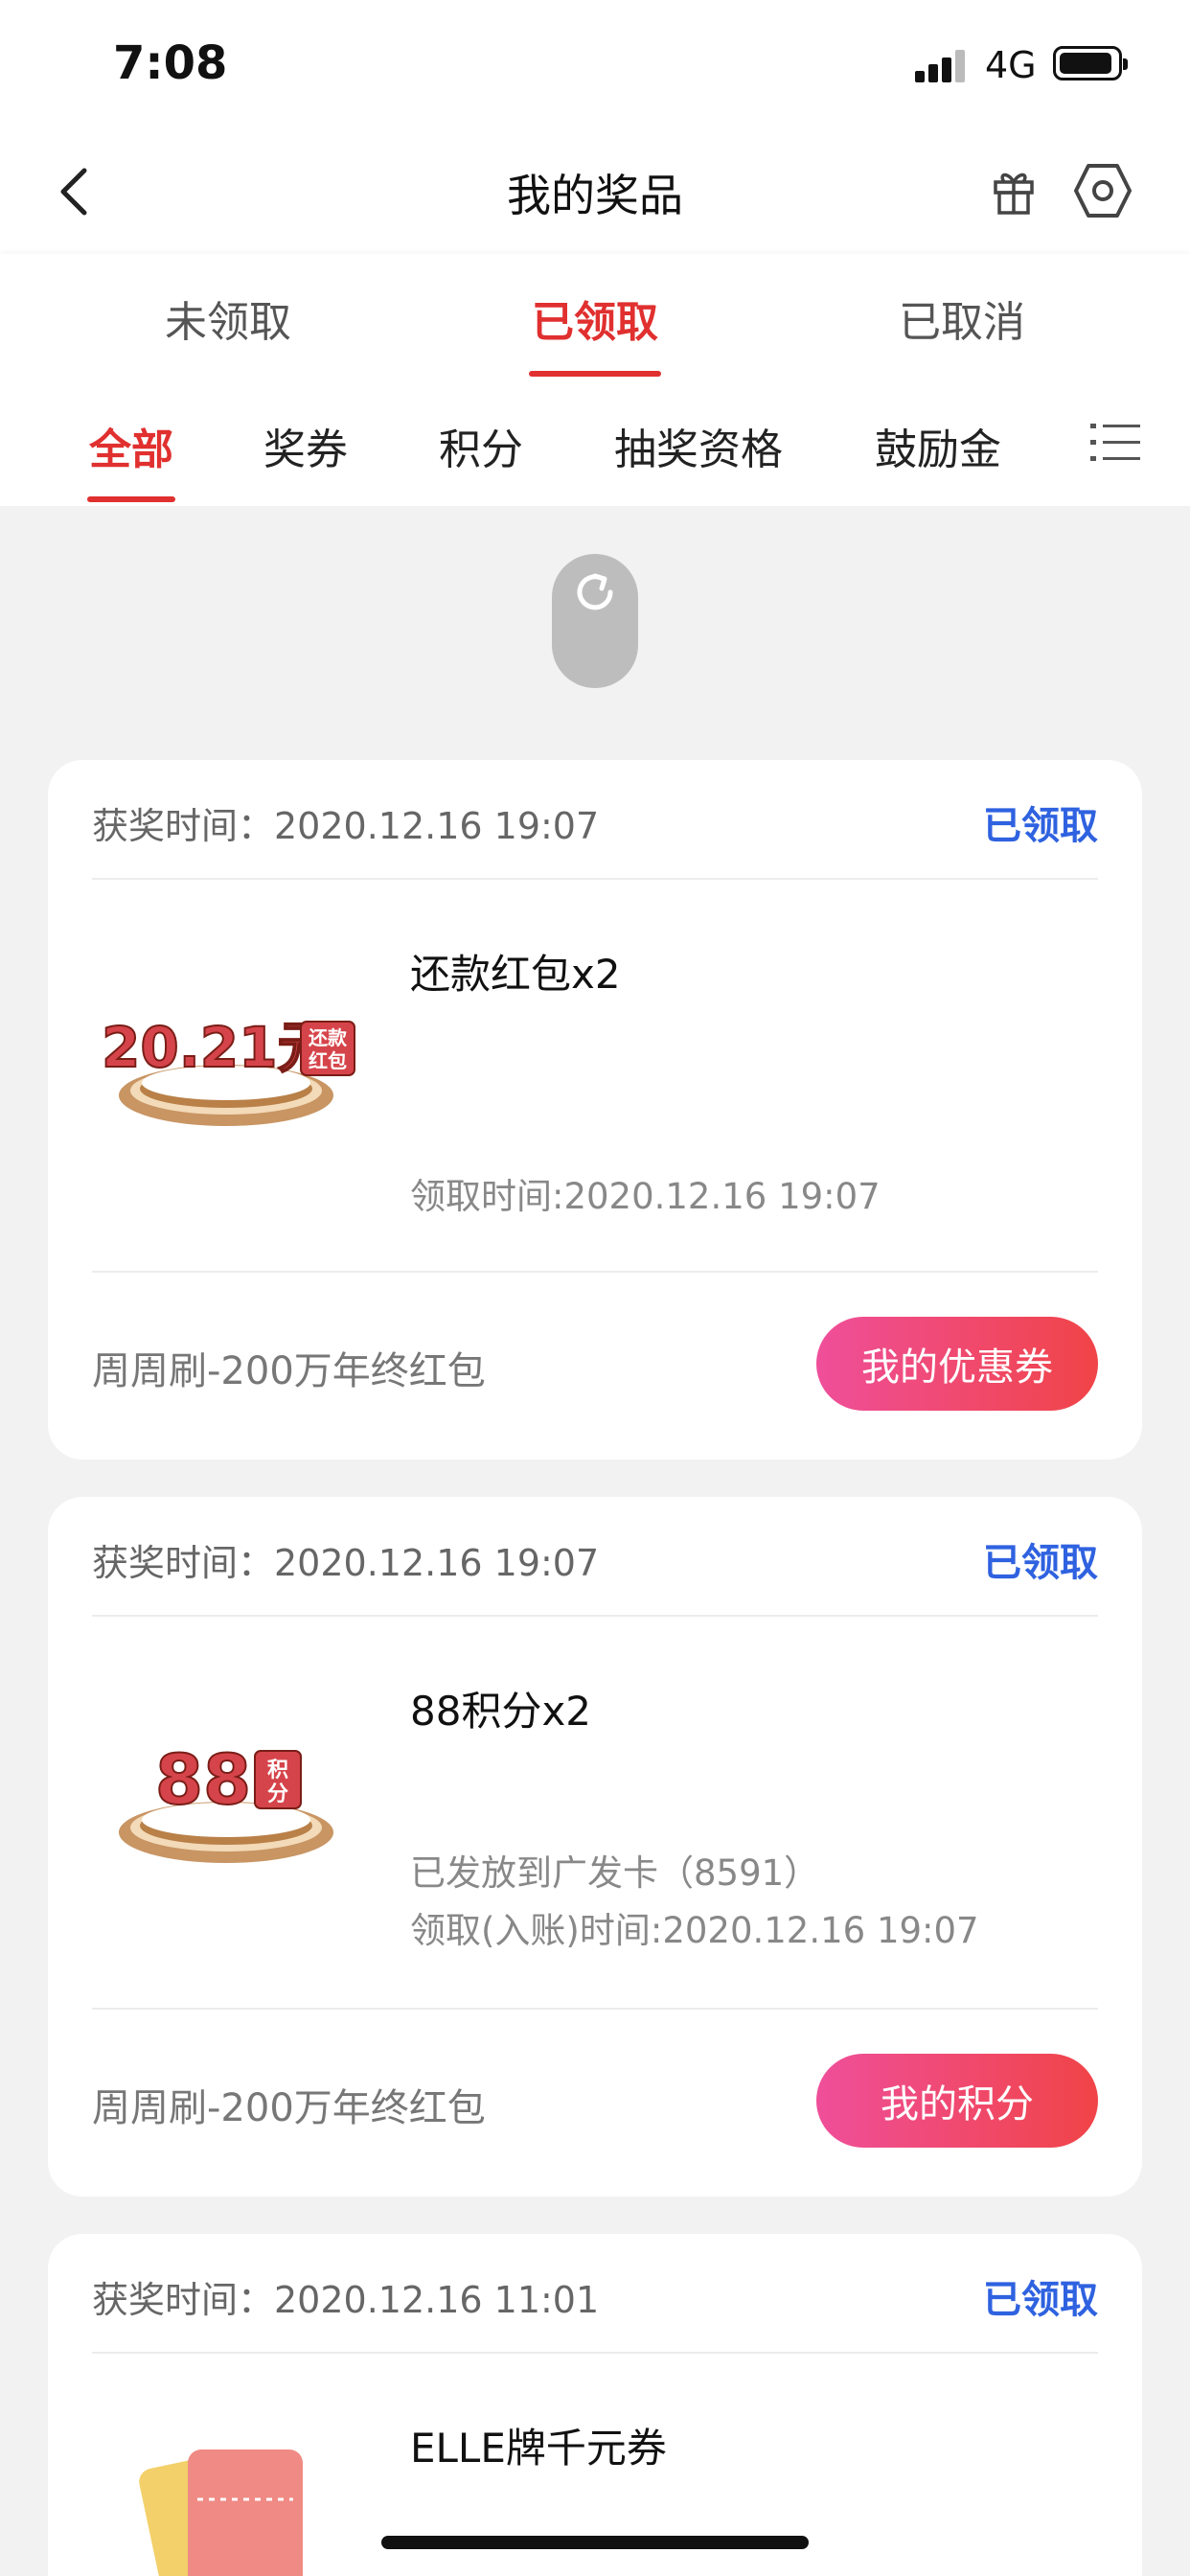  What do you see at coordinates (1011, 65) in the screenshot?
I see `network-label: 4G` at bounding box center [1011, 65].